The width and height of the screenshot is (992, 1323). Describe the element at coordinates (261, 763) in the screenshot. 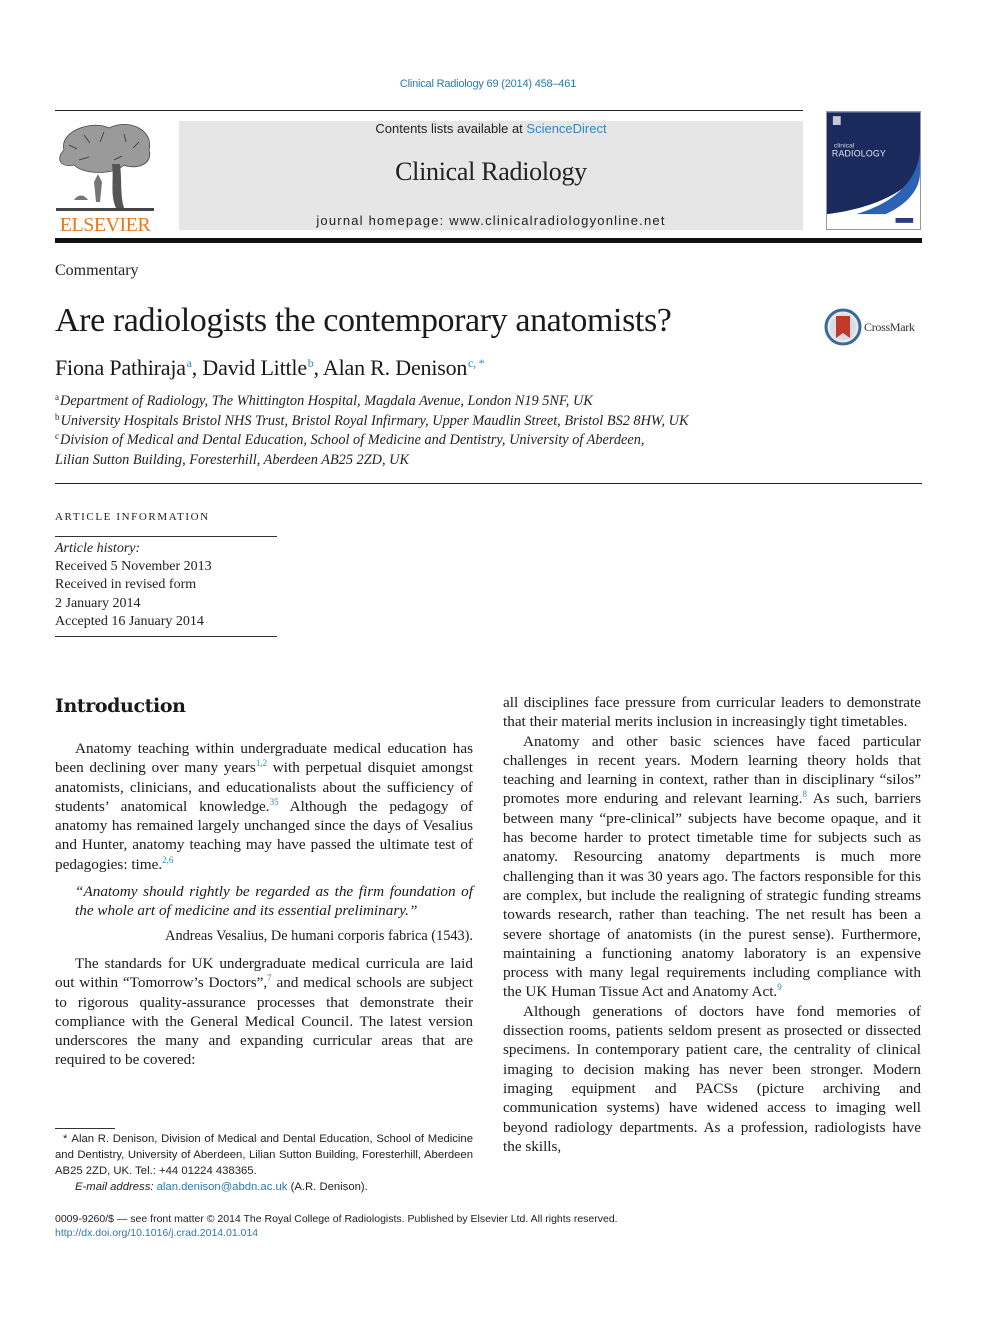

I see `citation-link: 1,2` at that location.